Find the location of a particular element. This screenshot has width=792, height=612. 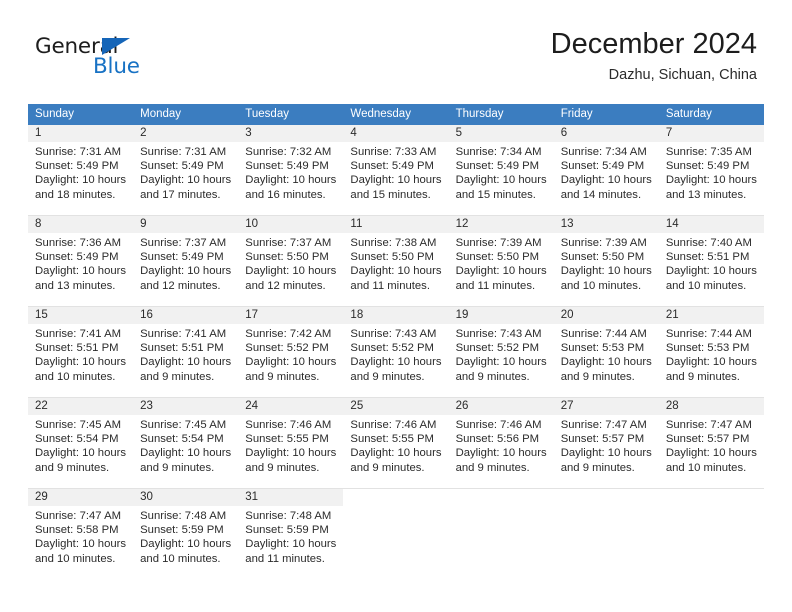

sunset-line: Sunset: 5:52 PM is located at coordinates (497, 348).